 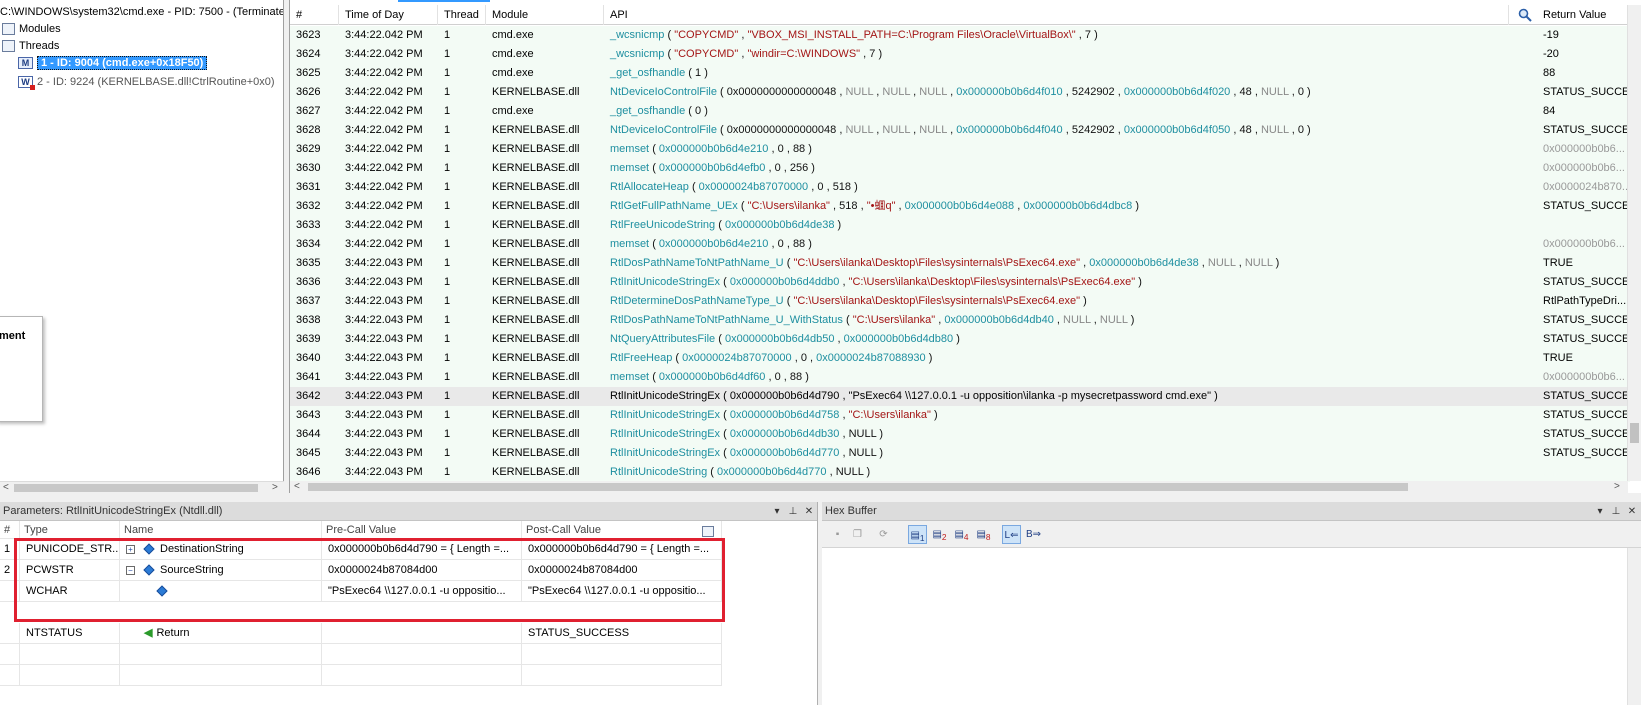 I want to click on param-header-number: #, so click(x=10, y=530).